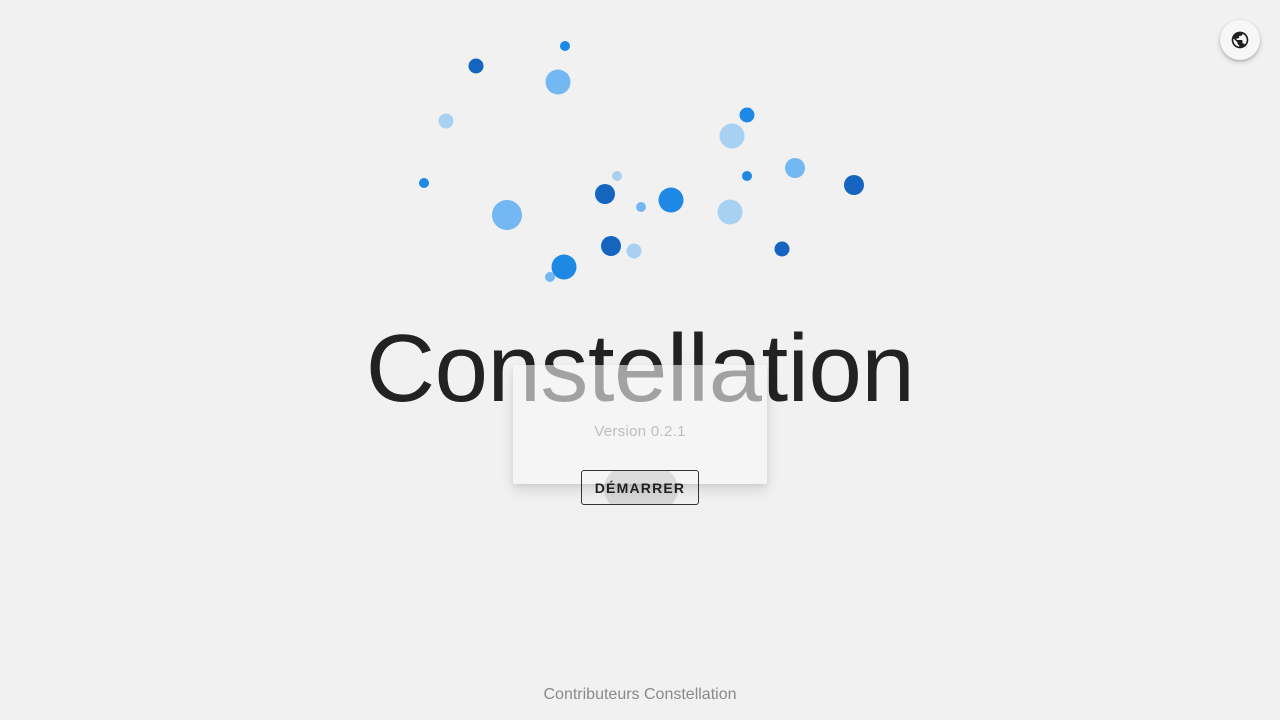  I want to click on version-label: Version 0.2.1, so click(640, 431).